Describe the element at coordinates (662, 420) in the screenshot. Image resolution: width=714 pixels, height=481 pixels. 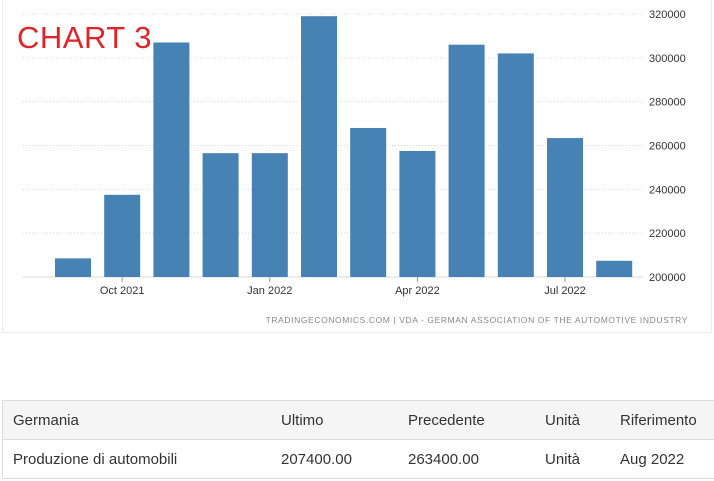
I see `header-reference: Riferimento` at that location.